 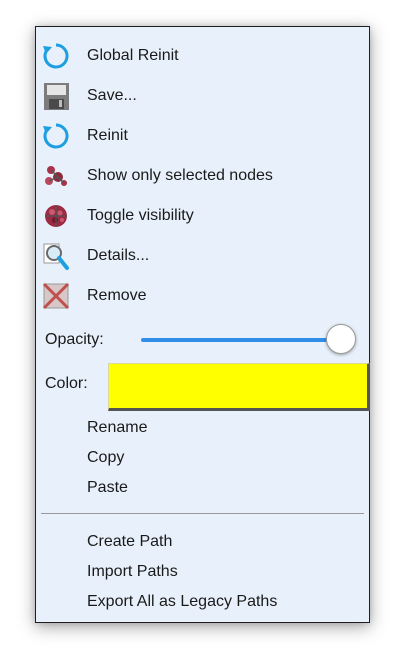 I want to click on menu-item-label: Toggle visibility, so click(x=140, y=215).